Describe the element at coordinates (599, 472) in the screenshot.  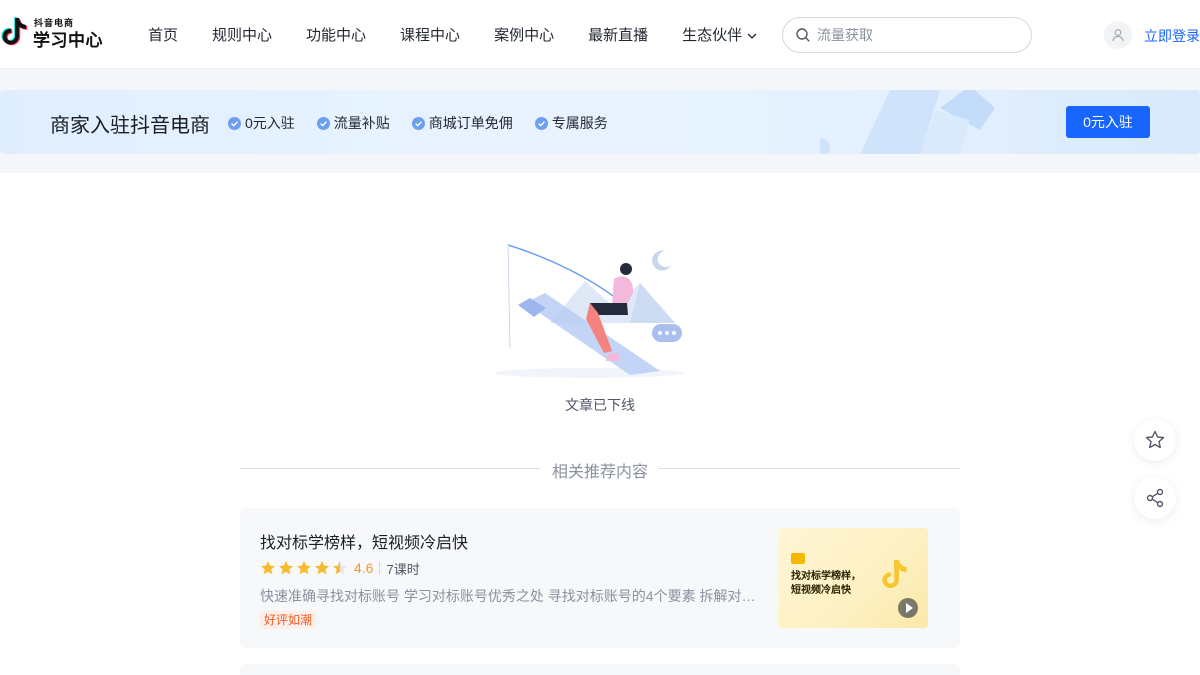
I see `related-title: 相关推荐内容` at that location.